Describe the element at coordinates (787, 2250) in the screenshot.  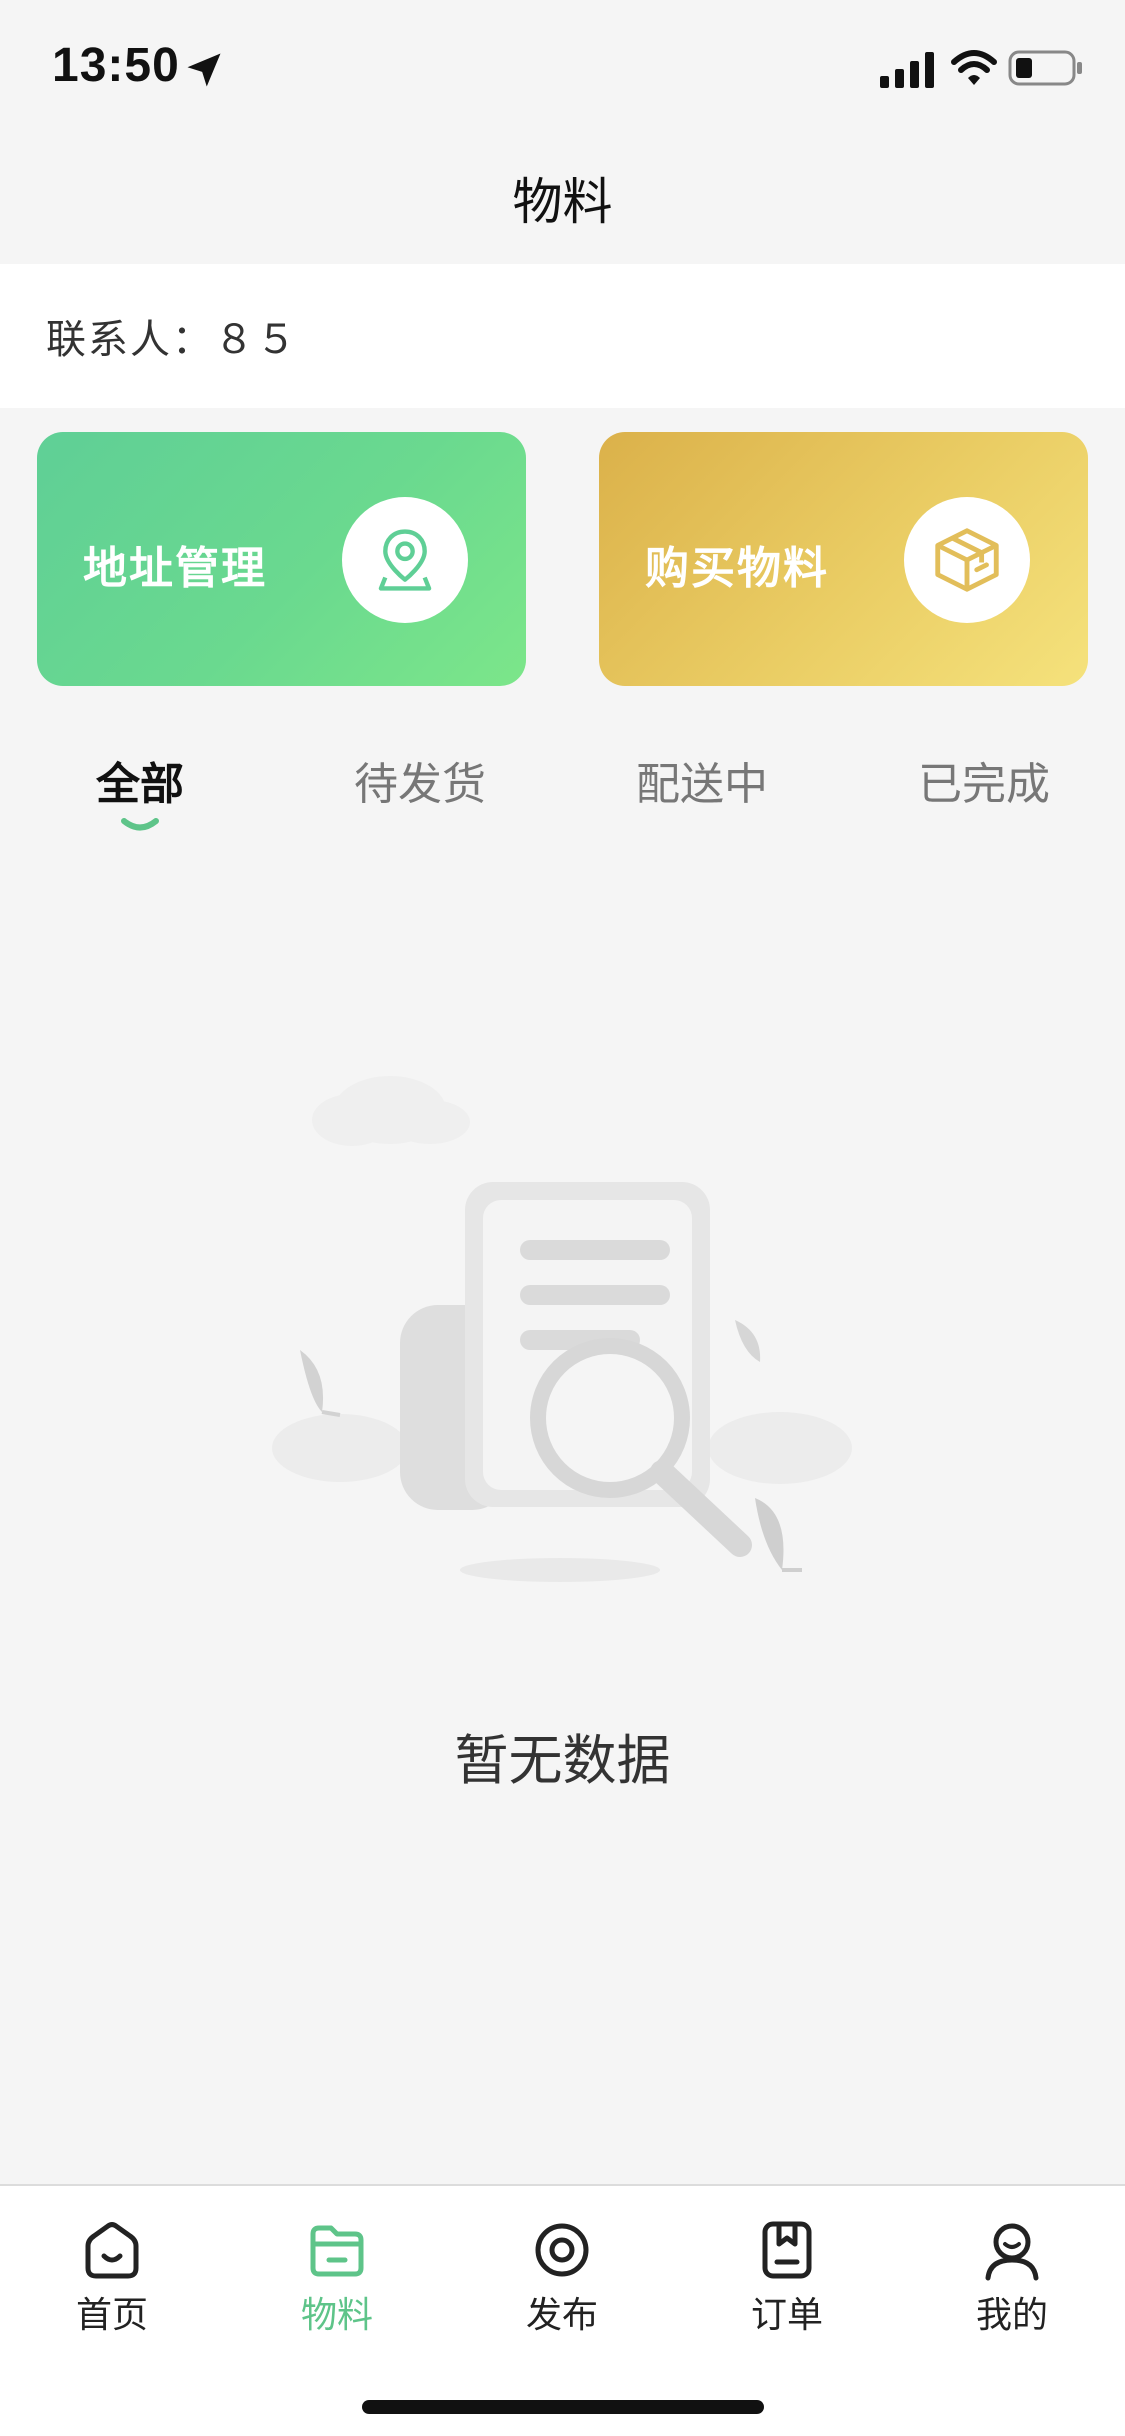
I see `order-icon` at that location.